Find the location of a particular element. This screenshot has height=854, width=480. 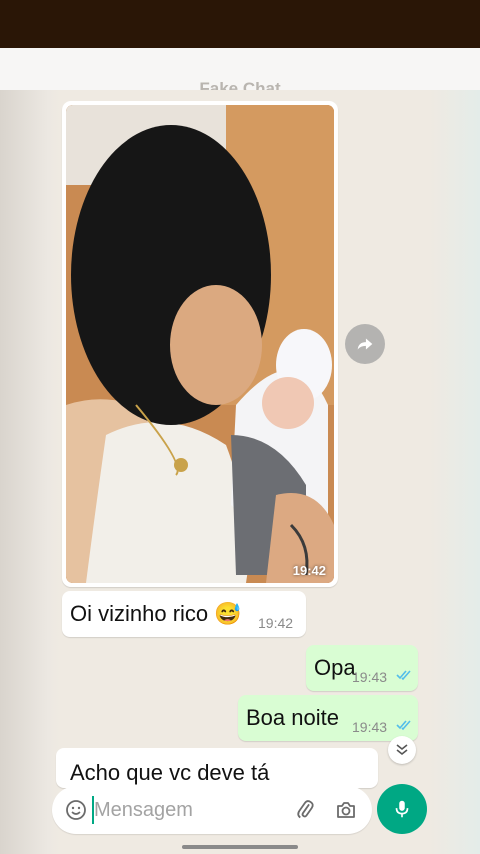

camera-icon is located at coordinates (346, 810).